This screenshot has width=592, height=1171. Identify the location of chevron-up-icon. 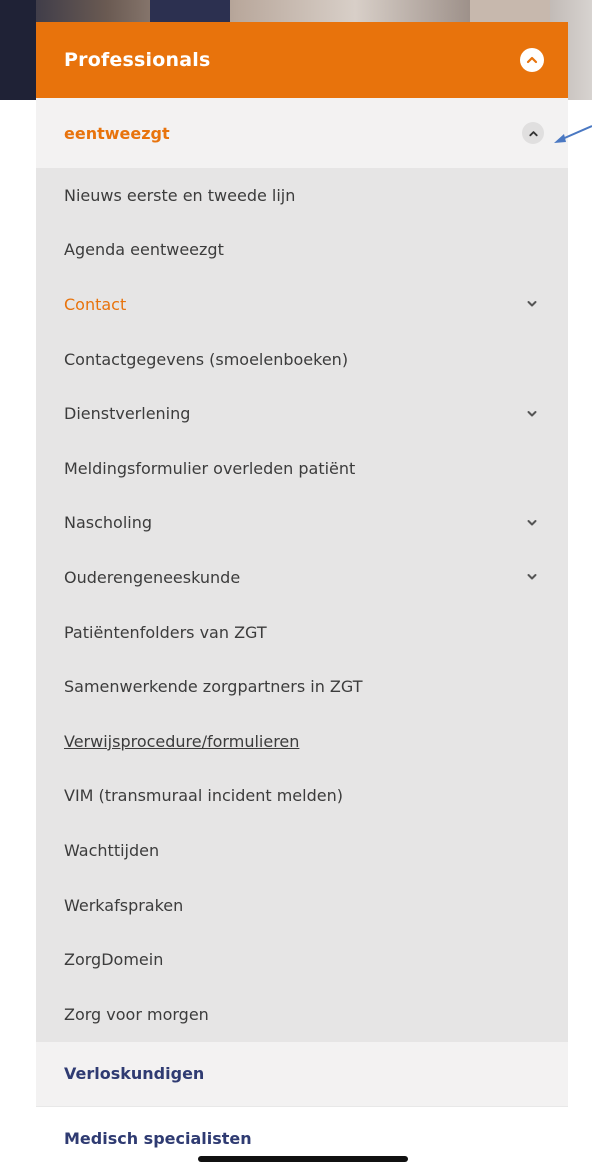
(533, 133).